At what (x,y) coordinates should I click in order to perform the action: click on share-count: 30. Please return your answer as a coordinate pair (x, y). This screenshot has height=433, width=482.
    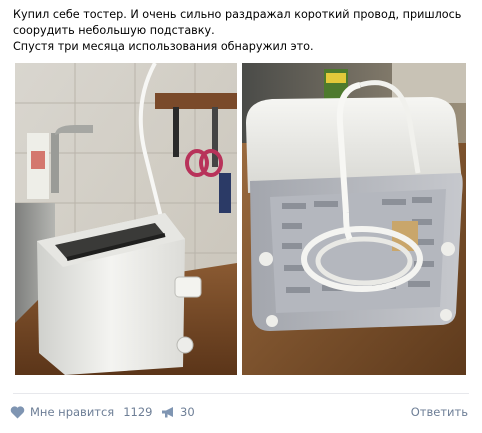
    Looking at the image, I should click on (187, 412).